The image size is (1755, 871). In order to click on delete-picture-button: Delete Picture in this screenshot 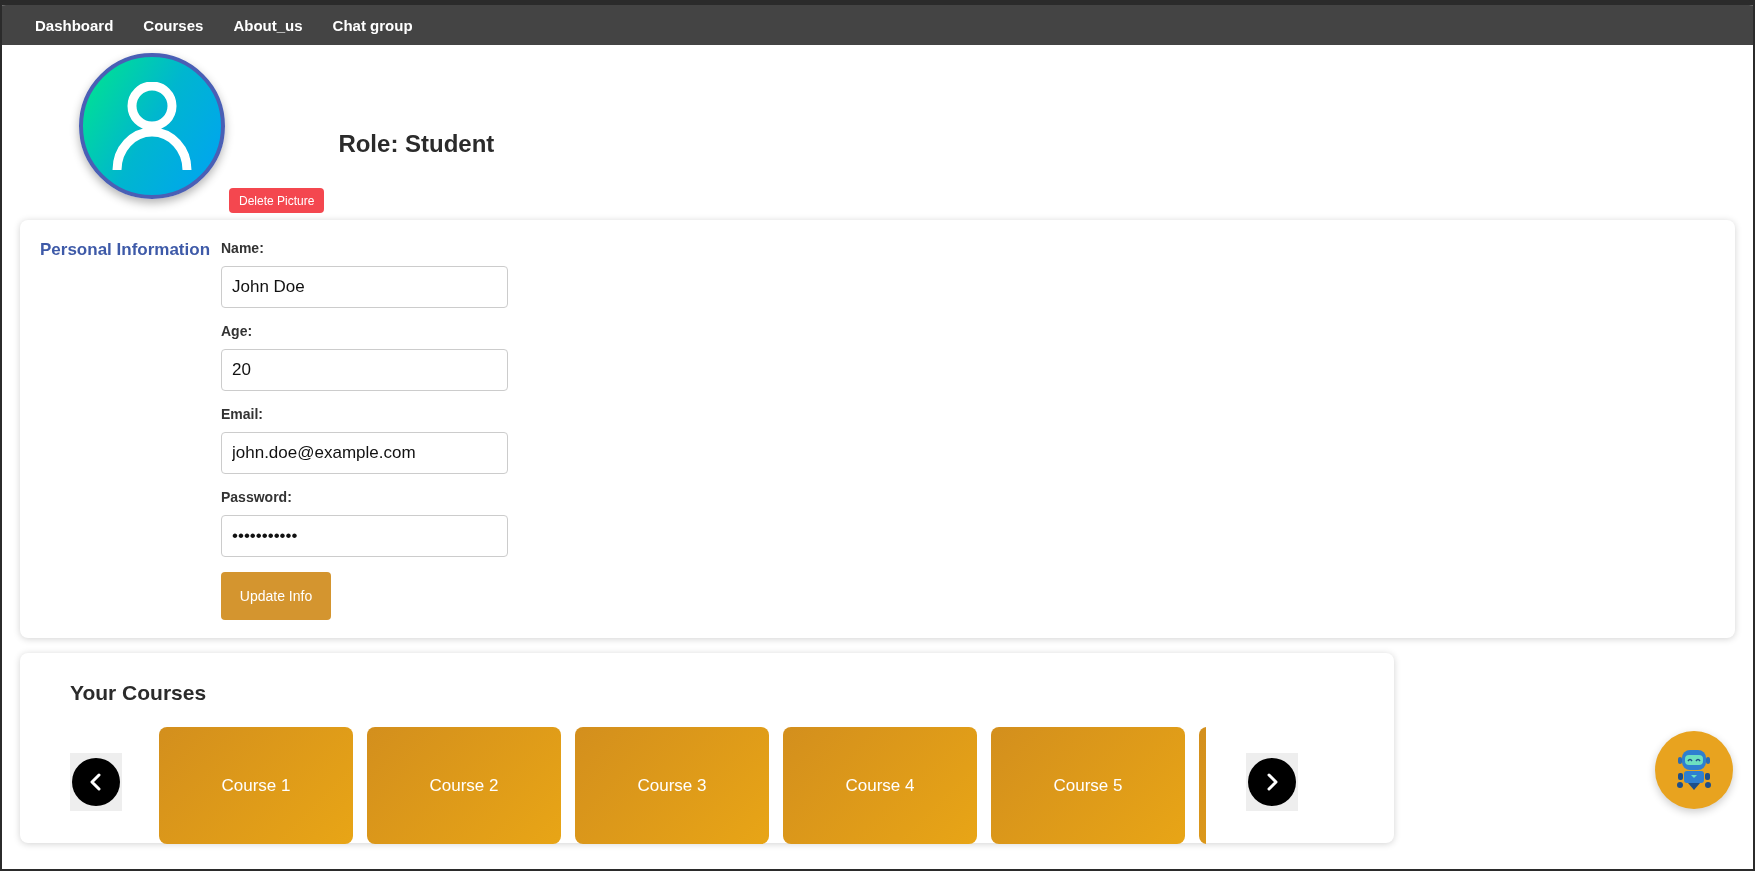, I will do `click(277, 200)`.